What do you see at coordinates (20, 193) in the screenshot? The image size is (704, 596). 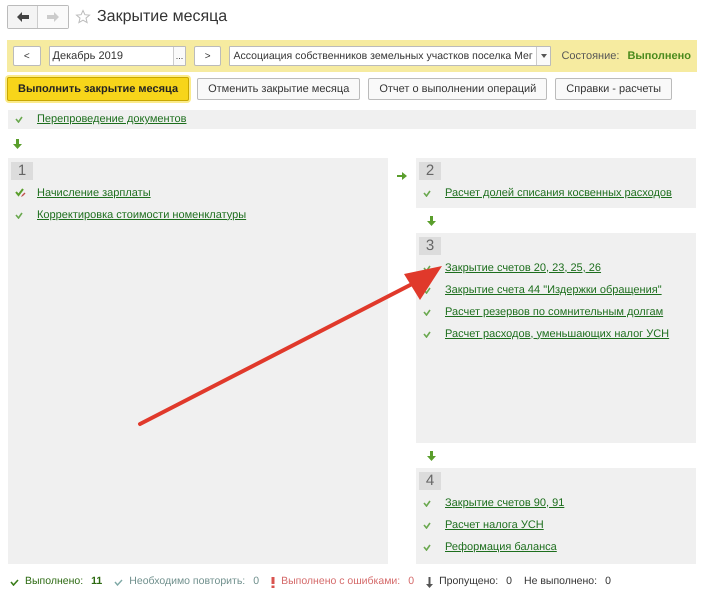 I see `check-pencil-icon` at bounding box center [20, 193].